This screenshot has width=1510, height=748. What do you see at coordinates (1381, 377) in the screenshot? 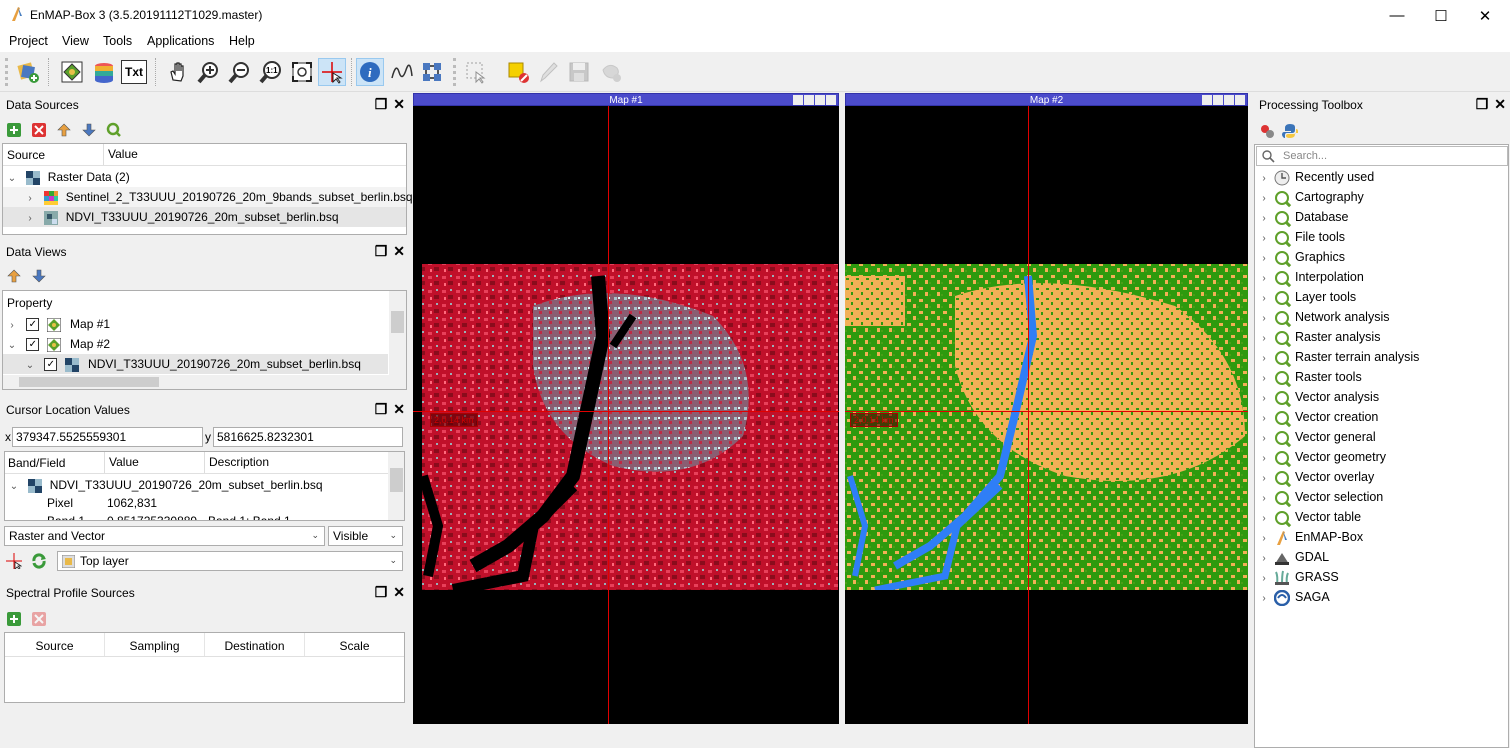
I see `processing-group-row: › Raster tools` at bounding box center [1381, 377].